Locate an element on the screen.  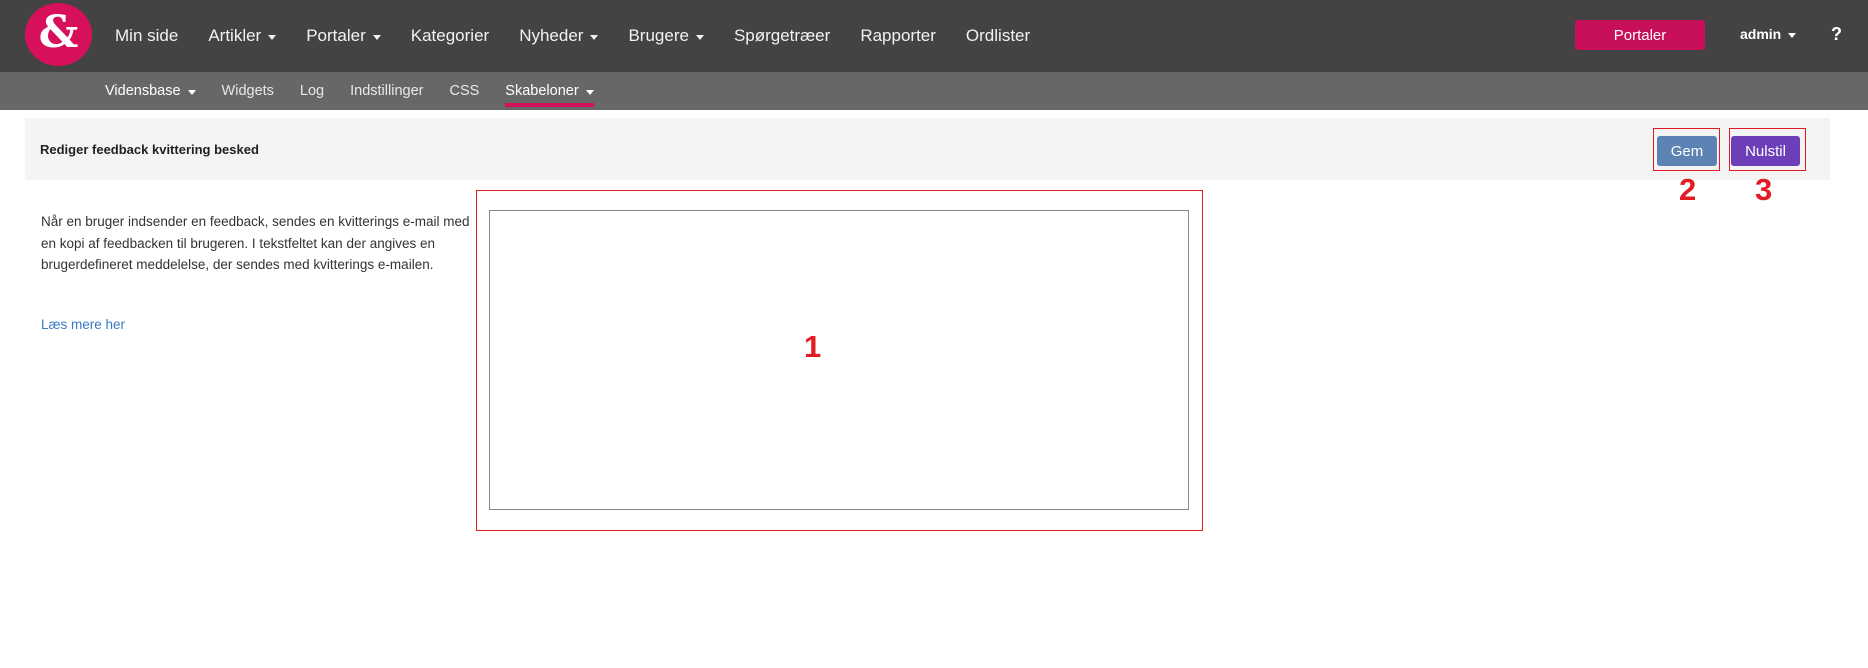
subnav-item-indstillinger: Indstillinger is located at coordinates (386, 91).